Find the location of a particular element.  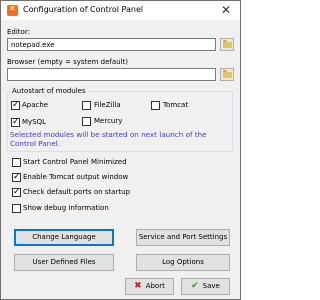

editor-browse-button is located at coordinates (227, 44).